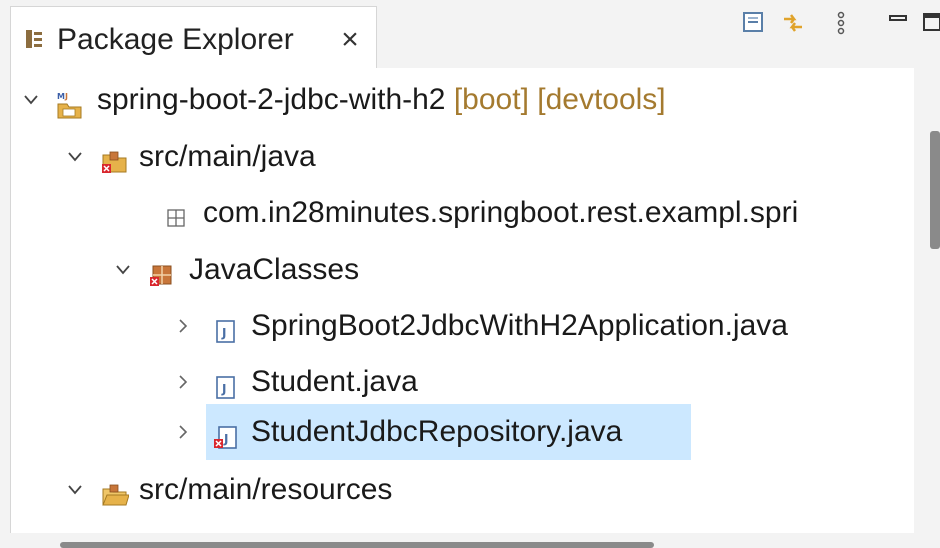 The height and width of the screenshot is (548, 940). I want to click on package-explorer-tab: Package Explorer ×, so click(193, 37).